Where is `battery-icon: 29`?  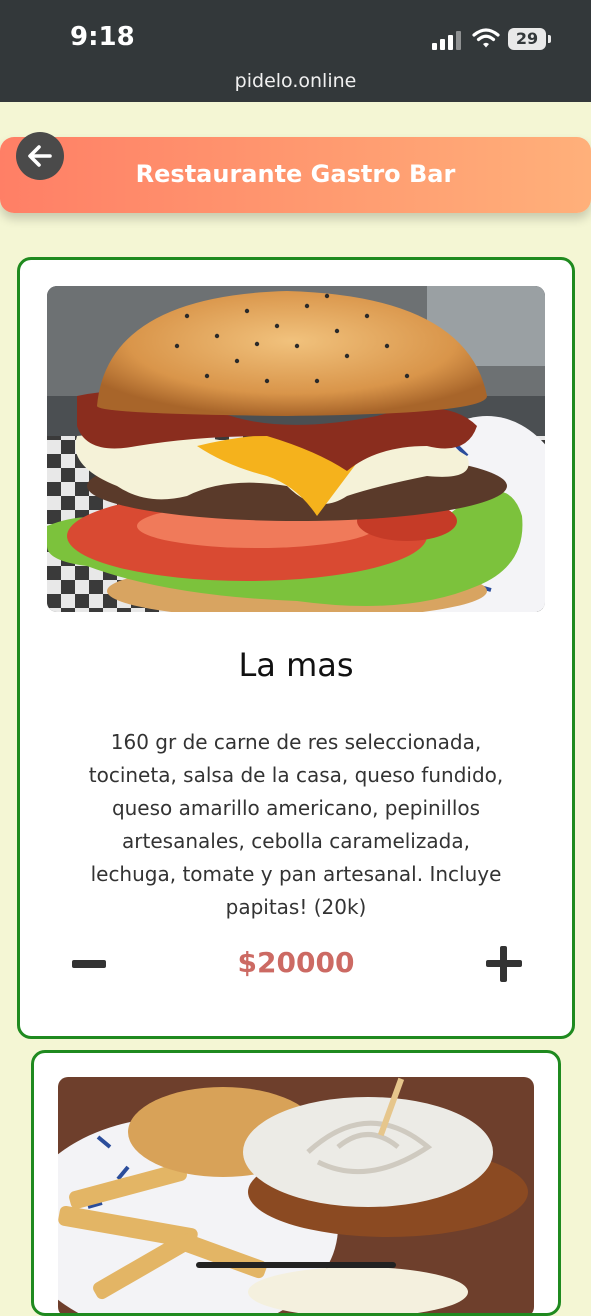
battery-icon: 29 is located at coordinates (529, 39).